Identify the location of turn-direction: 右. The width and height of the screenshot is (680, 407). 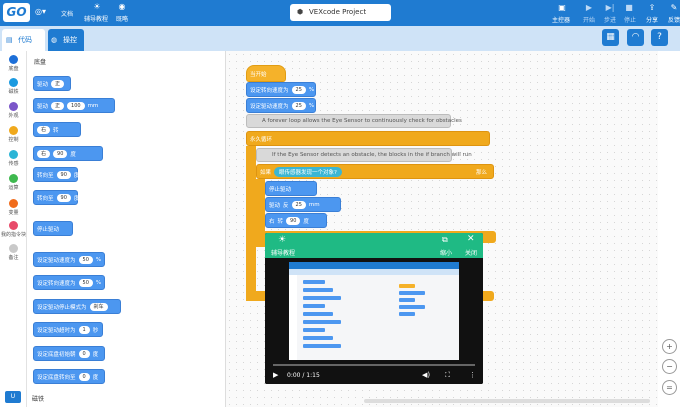
(272, 221).